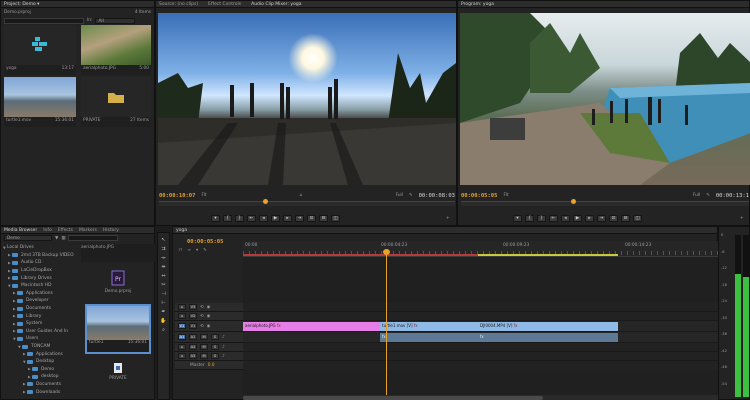 This screenshot has width=750, height=400. What do you see at coordinates (41, 362) in the screenshot?
I see `tree-item: ▼ Desktop` at bounding box center [41, 362].